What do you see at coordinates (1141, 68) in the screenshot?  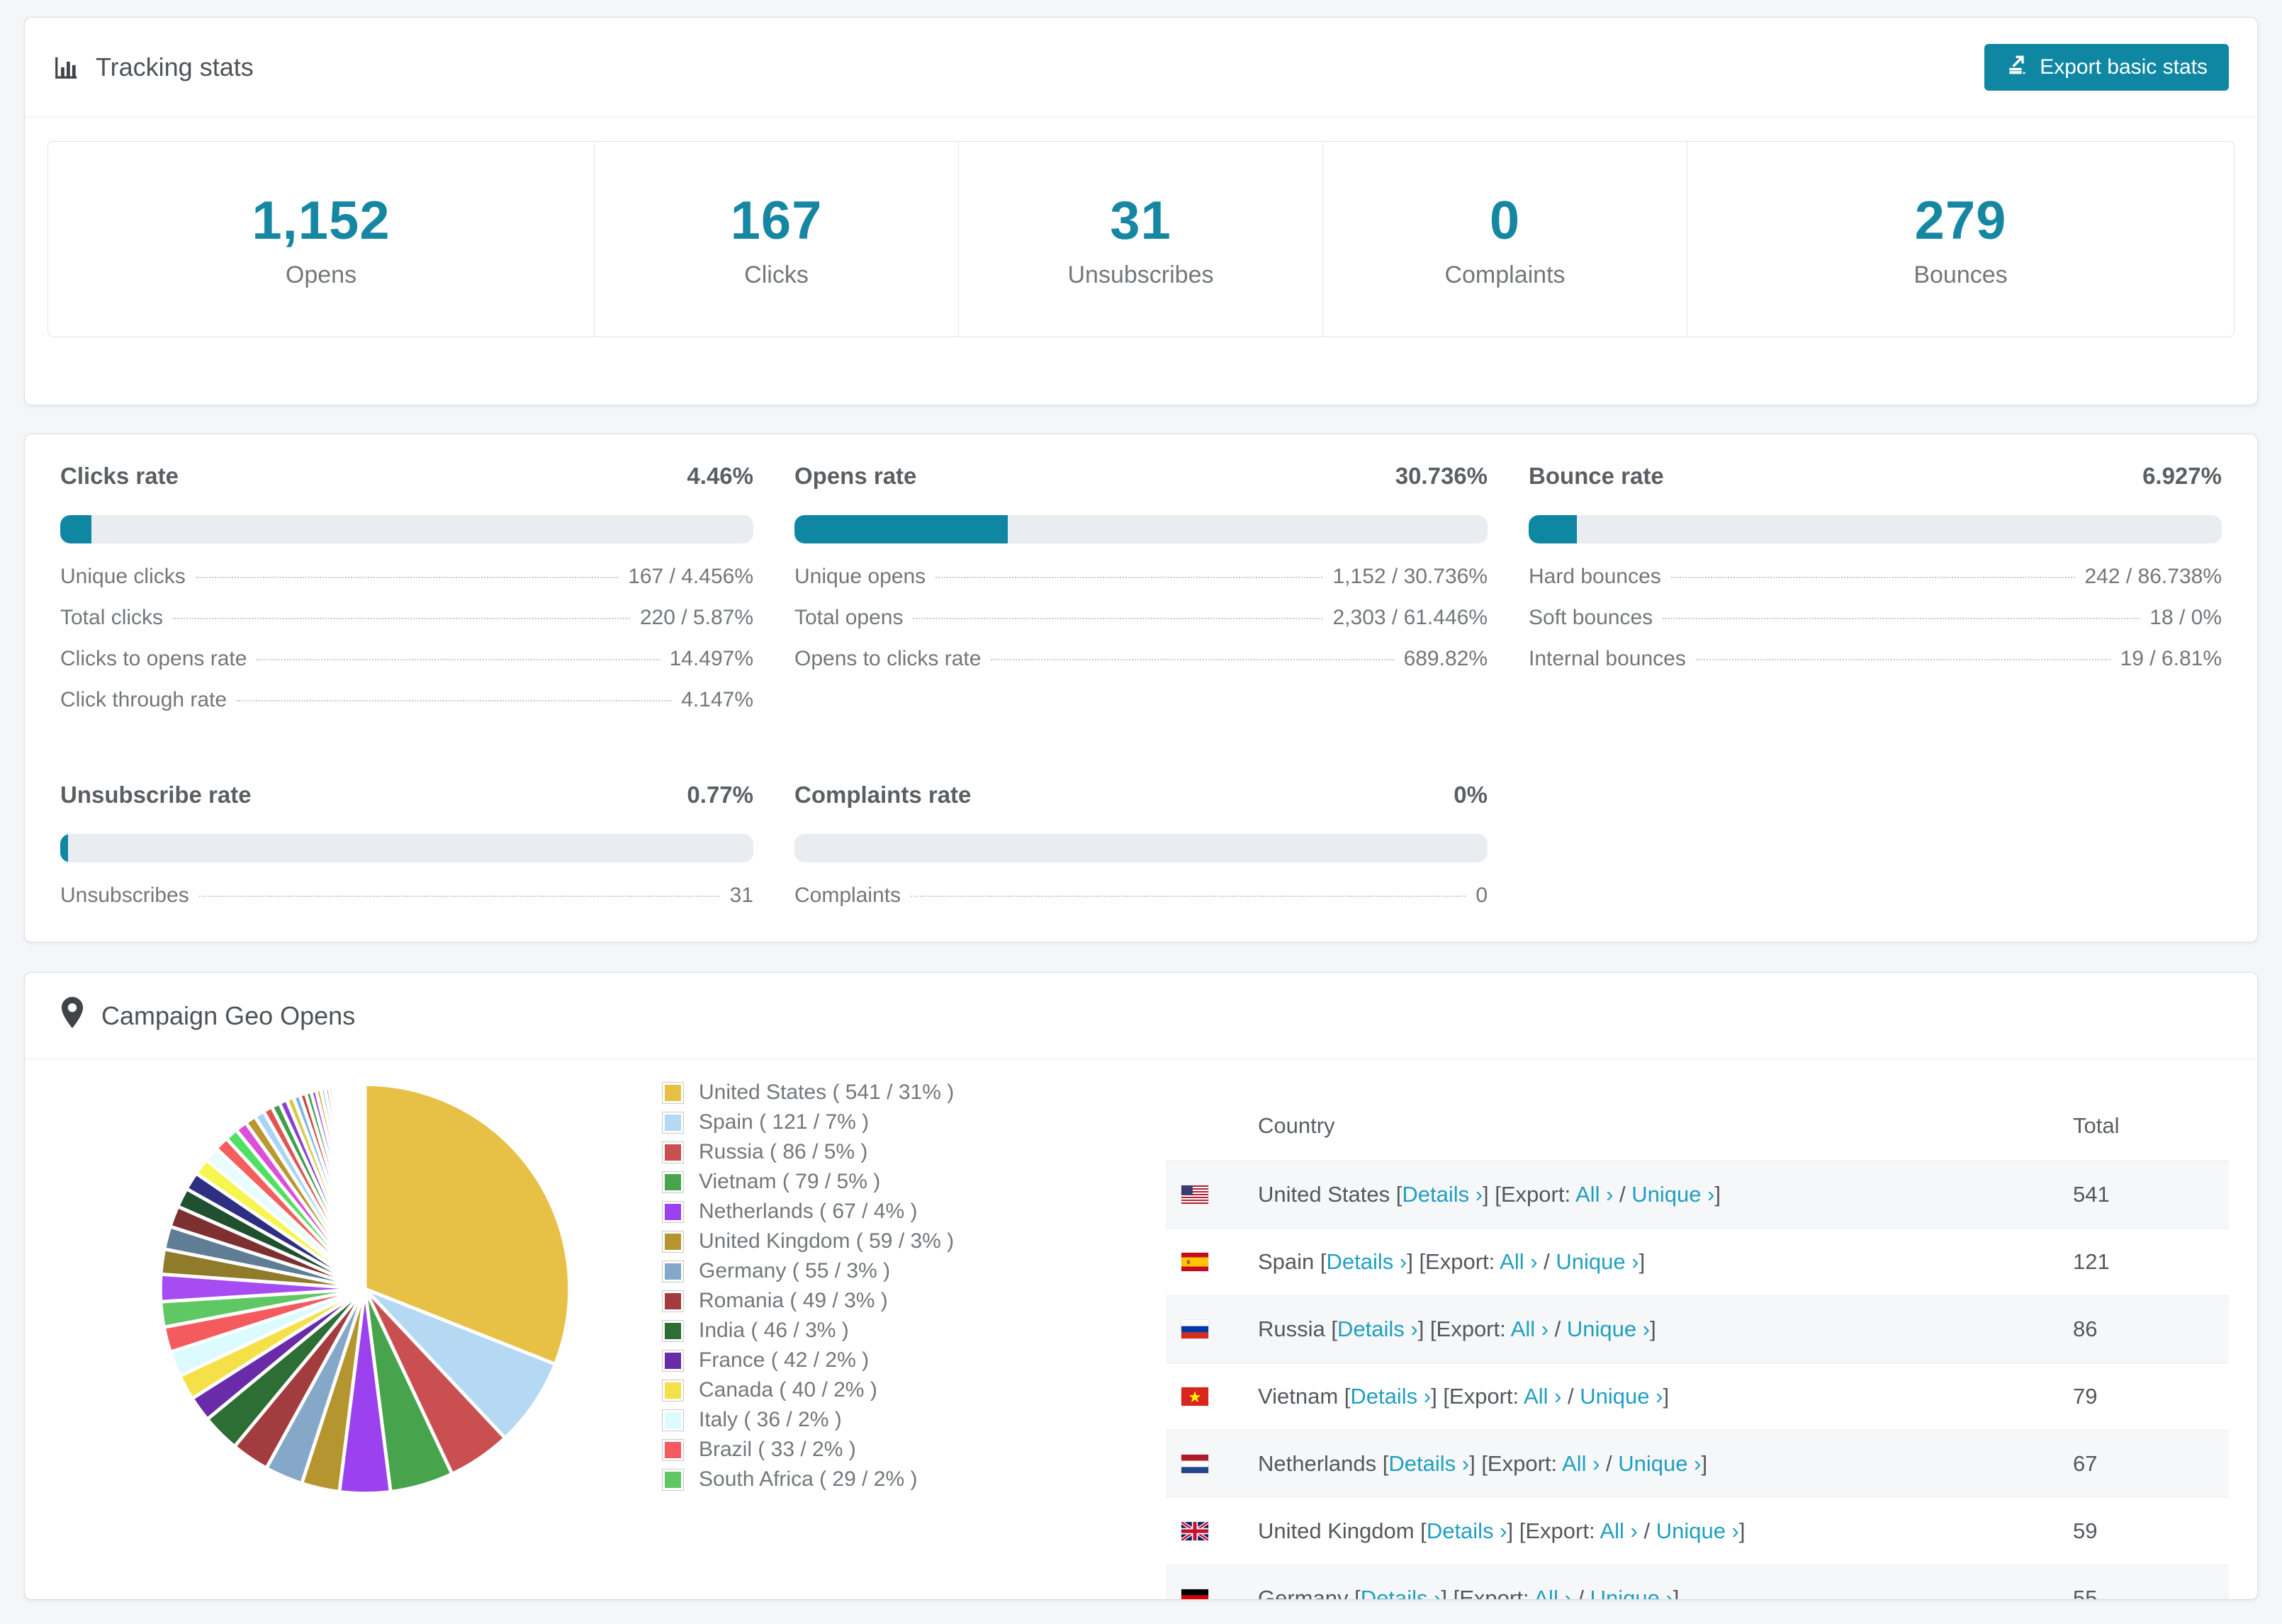 I see `tracking-stats-header: Tracking stats Export basic stats` at bounding box center [1141, 68].